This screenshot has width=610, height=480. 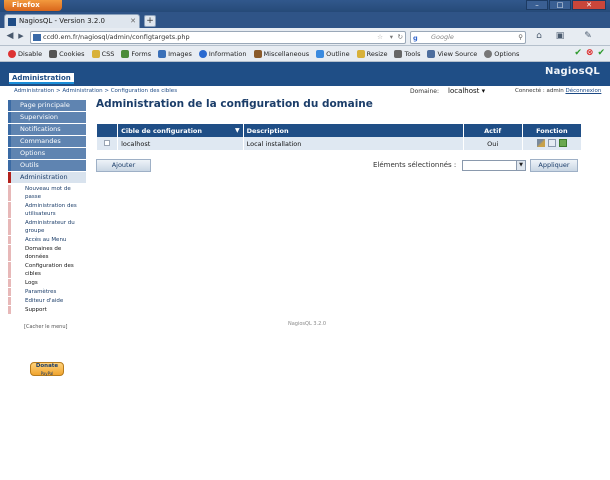 I want to click on search-bar: g Google ⚲, so click(x=468, y=37).